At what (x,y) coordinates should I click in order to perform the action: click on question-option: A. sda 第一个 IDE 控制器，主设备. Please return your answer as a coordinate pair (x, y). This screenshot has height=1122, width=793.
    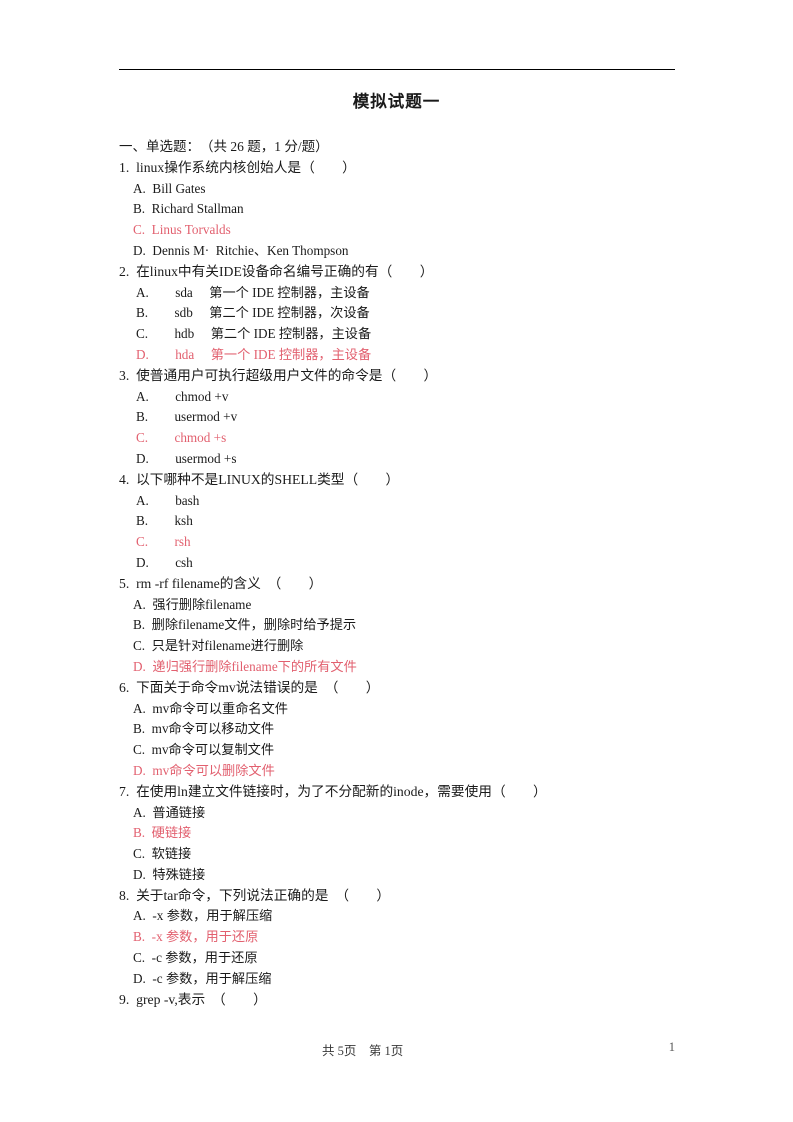
    Looking at the image, I should click on (419, 293).